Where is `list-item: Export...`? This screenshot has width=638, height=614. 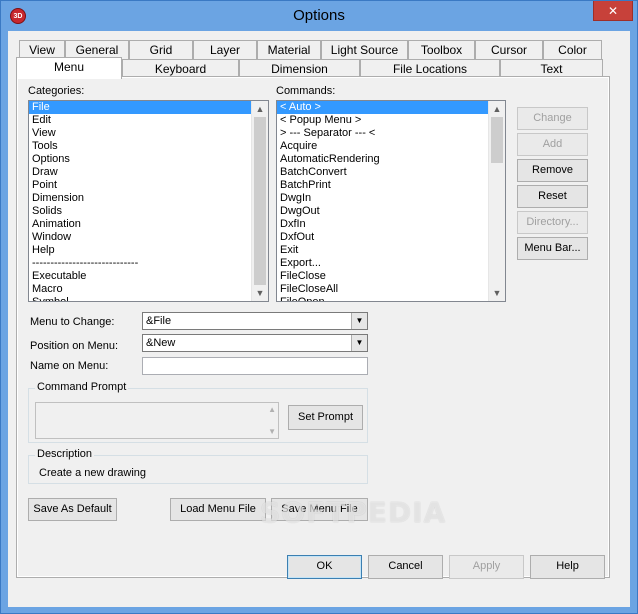
list-item: Export... is located at coordinates (391, 263).